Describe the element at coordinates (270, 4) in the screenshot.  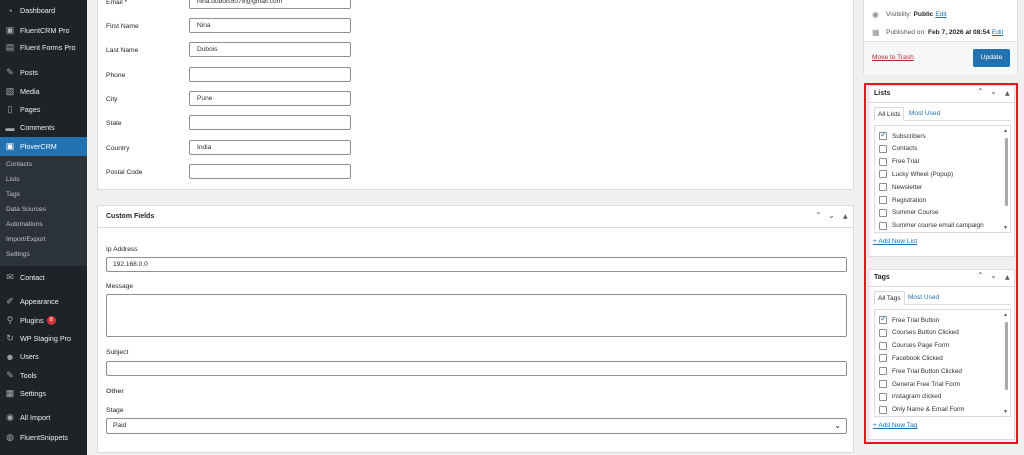
I see `field-input-email: nina.dubois5078@gmail.com` at that location.